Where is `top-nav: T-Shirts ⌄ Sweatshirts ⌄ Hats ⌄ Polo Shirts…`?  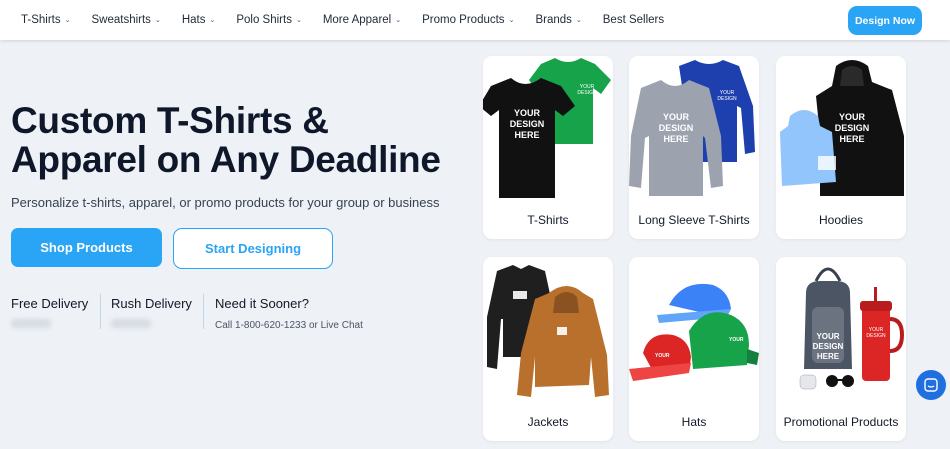
top-nav: T-Shirts ⌄ Sweatshirts ⌄ Hats ⌄ Polo Shirts… is located at coordinates (475, 20).